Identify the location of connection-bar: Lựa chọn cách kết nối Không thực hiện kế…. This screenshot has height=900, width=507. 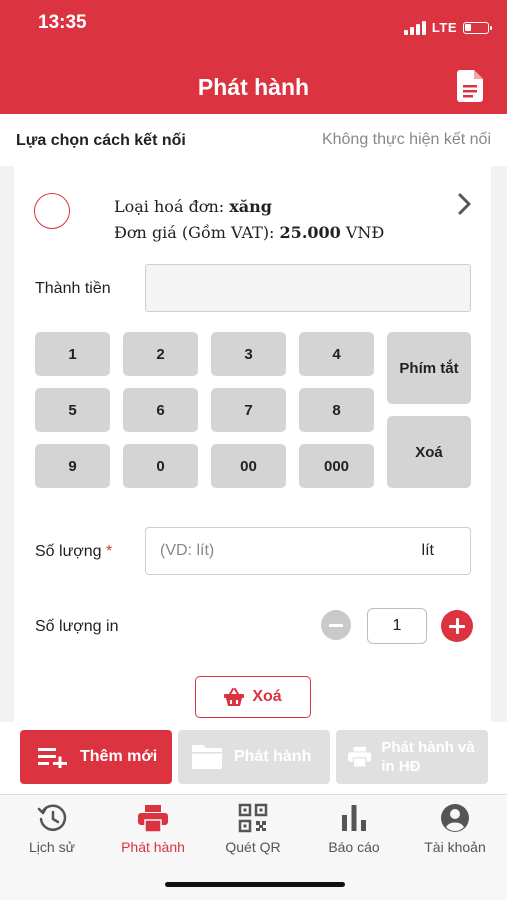
(253, 140).